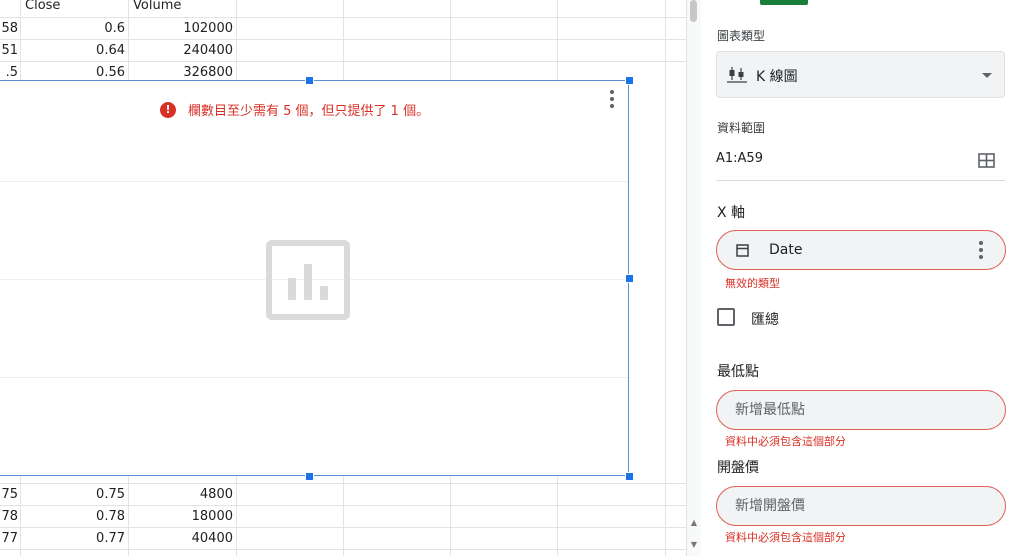  Describe the element at coordinates (72, 539) in the screenshot. I see `table-cell: 0.77` at that location.